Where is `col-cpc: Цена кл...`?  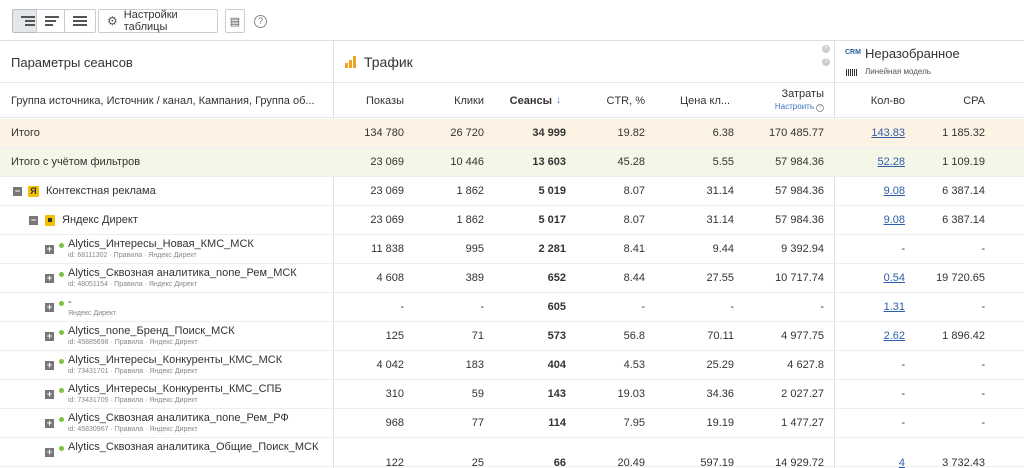 col-cpc: Цена кл... is located at coordinates (708, 101).